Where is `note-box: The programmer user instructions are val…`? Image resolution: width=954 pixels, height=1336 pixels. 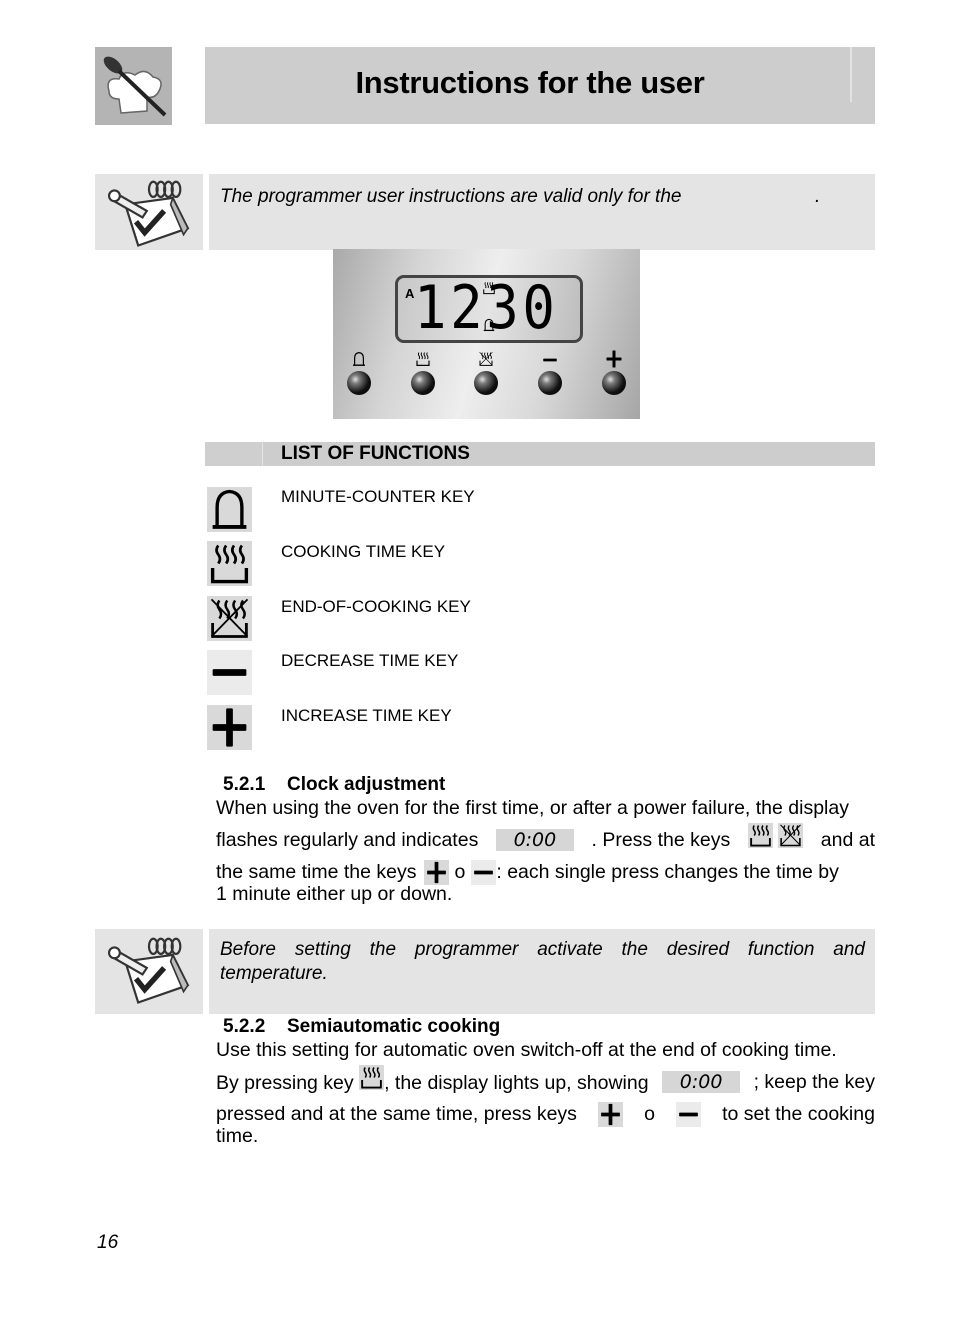
note-box: The programmer user instructions are val… is located at coordinates (542, 212).